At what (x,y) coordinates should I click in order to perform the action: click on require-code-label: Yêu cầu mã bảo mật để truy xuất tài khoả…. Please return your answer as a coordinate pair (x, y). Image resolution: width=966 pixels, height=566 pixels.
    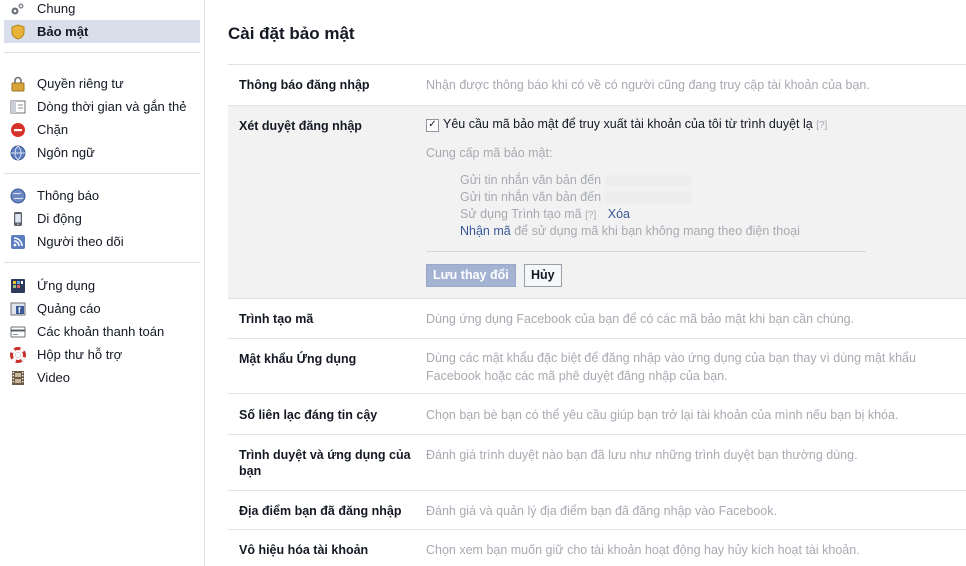
    Looking at the image, I should click on (628, 124).